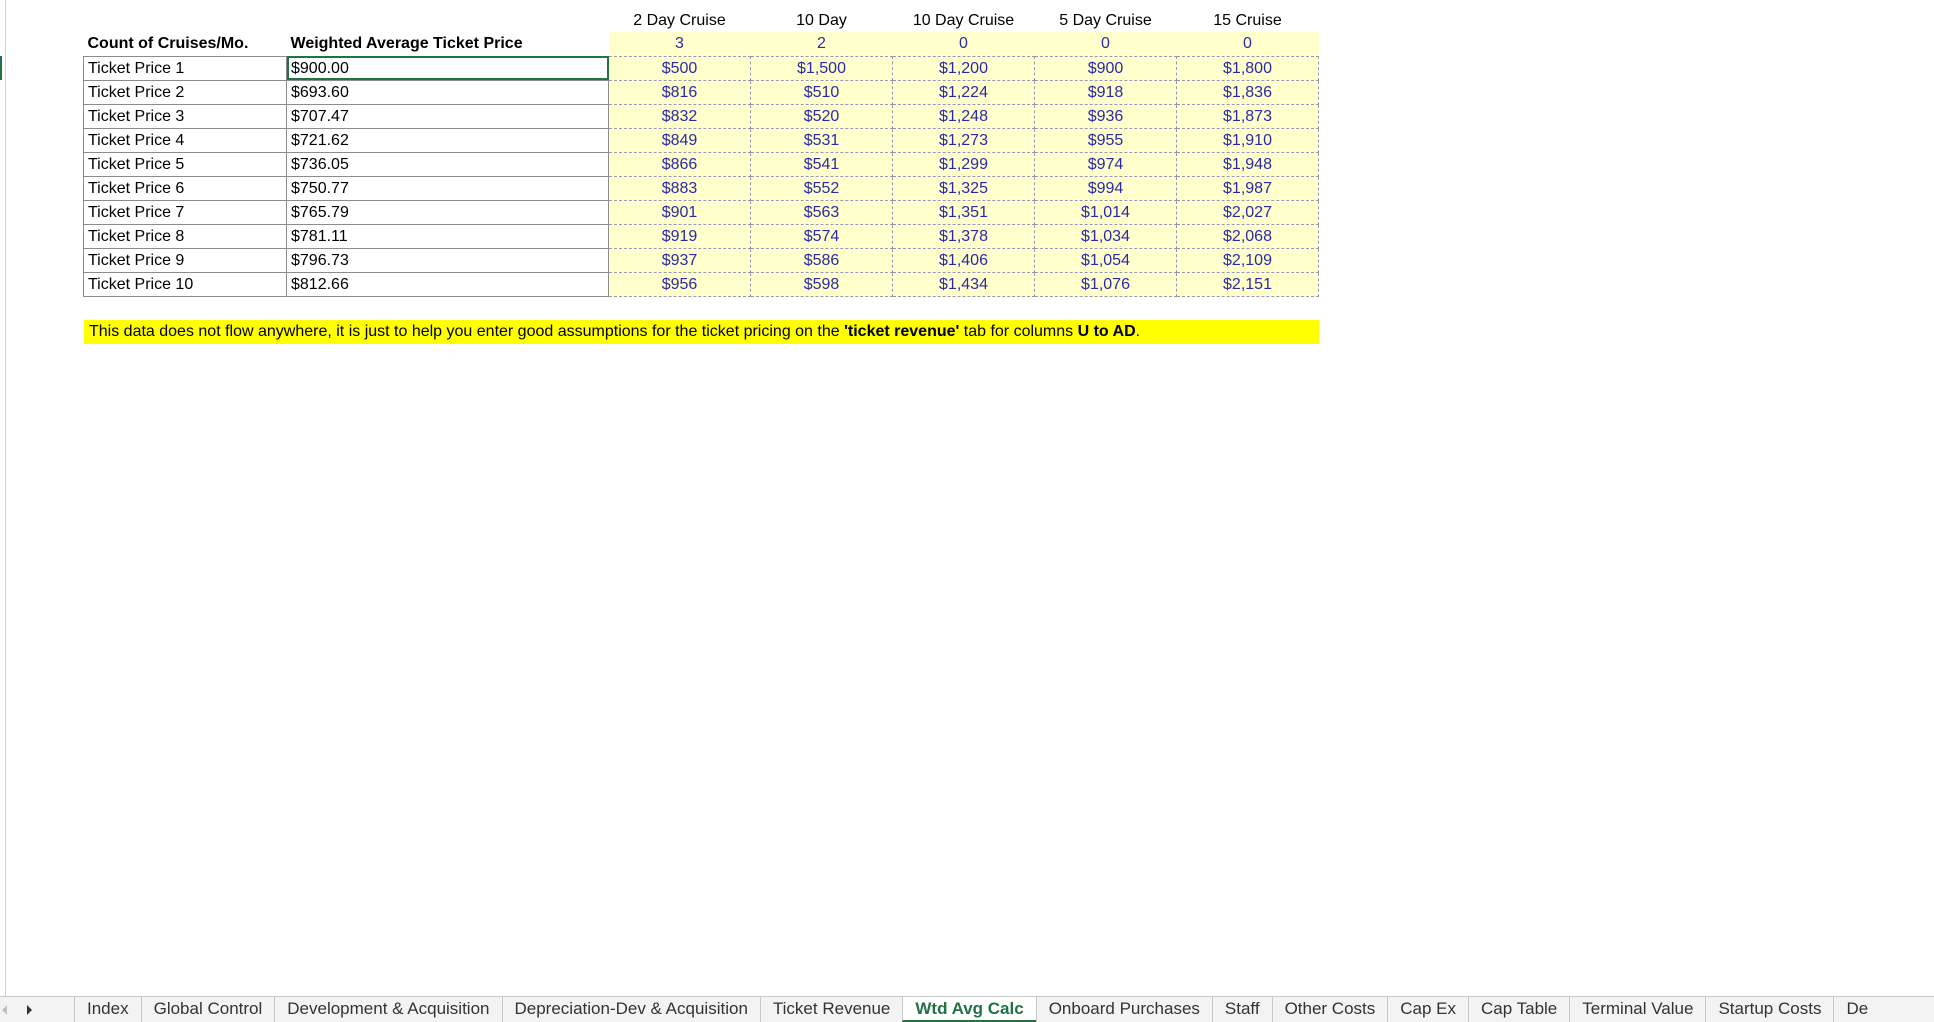  Describe the element at coordinates (185, 92) in the screenshot. I see `ticket-price-label: Ticket Price 2` at that location.